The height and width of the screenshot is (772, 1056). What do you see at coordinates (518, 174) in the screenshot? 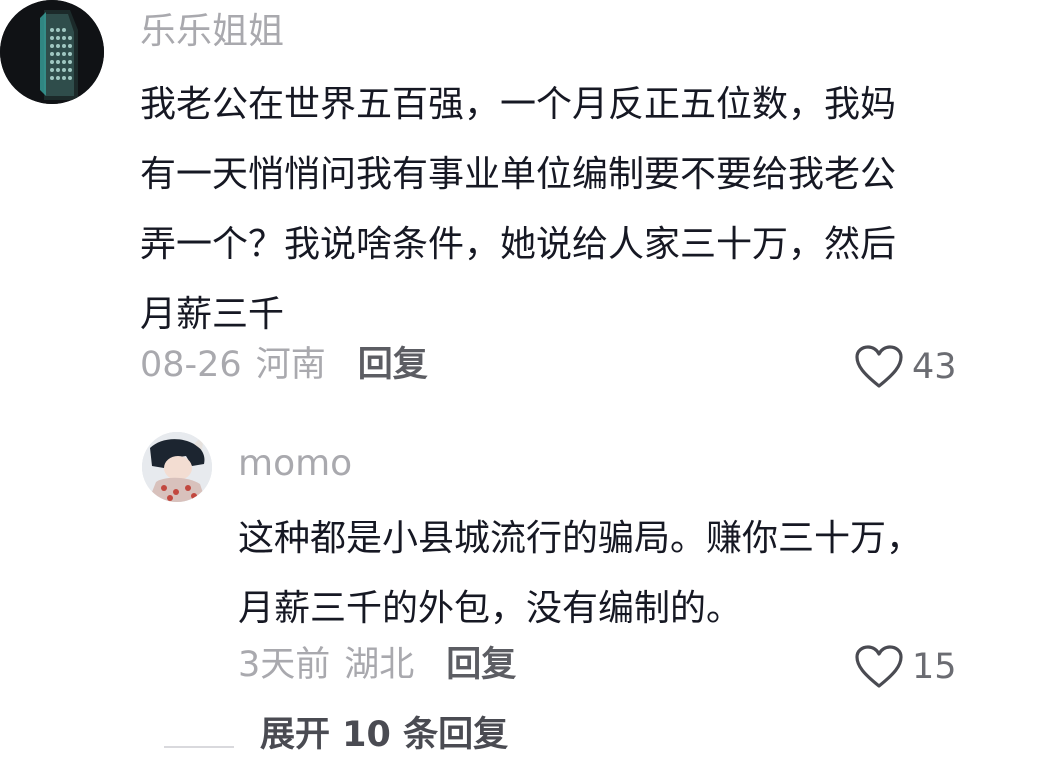
I see `comment-text-line: 有一天悄悄问我有事业单位编制要不要给我老公` at bounding box center [518, 174].